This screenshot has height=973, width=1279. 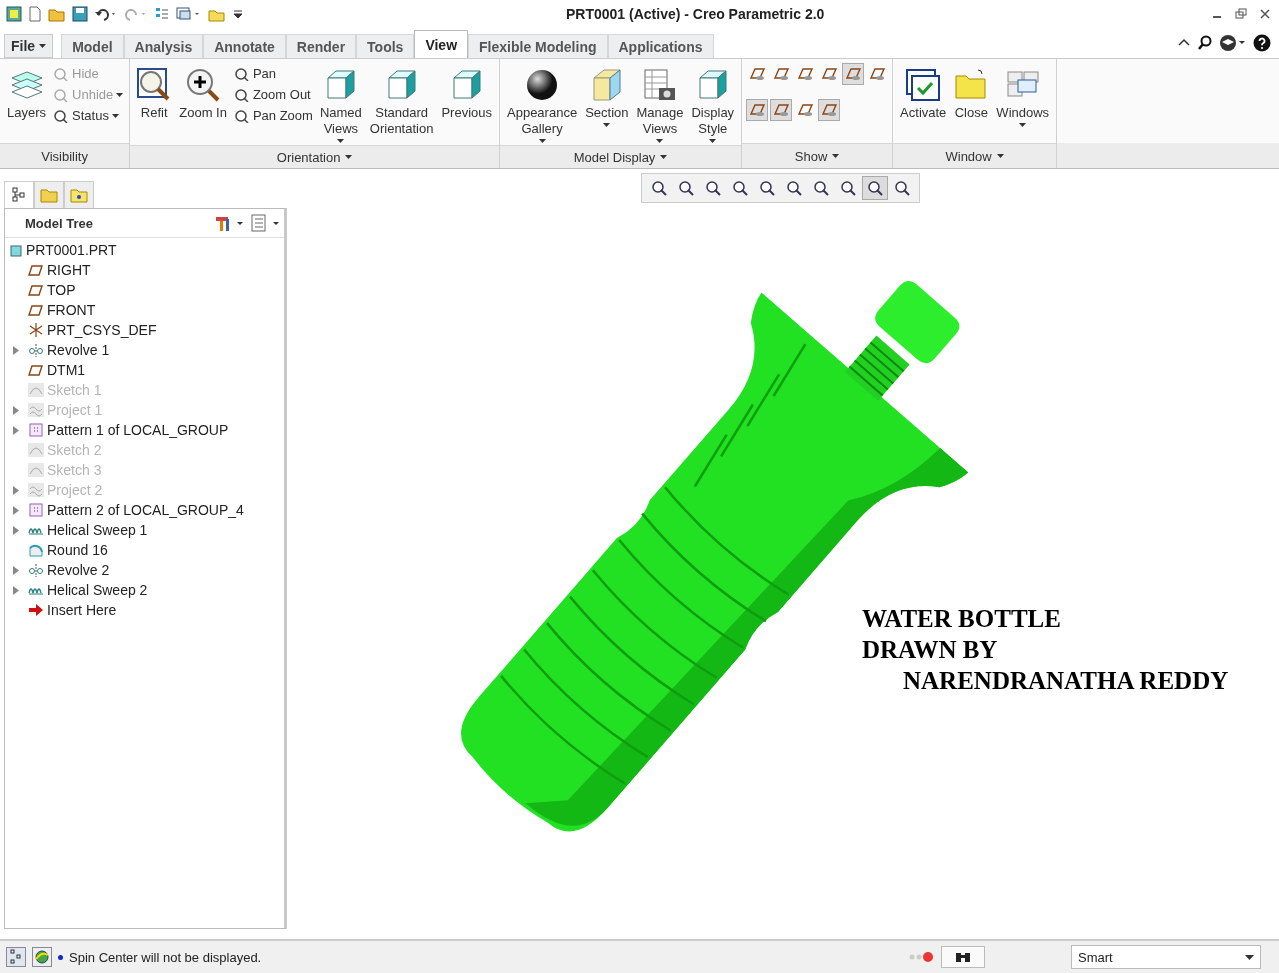 I want to click on ribbon-button: Display Style, so click(x=713, y=104).